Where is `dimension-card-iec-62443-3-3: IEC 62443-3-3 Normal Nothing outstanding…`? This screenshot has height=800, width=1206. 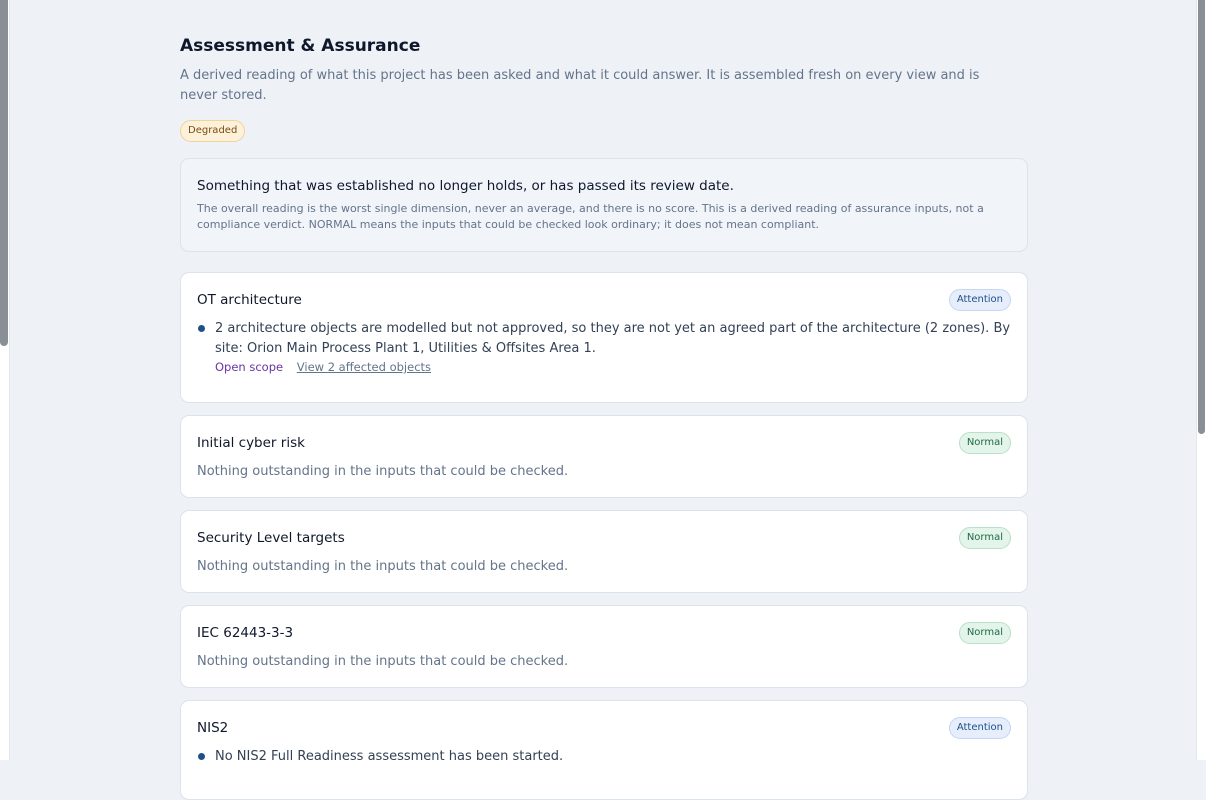 dimension-card-iec-62443-3-3: IEC 62443-3-3 Normal Nothing outstanding… is located at coordinates (604, 646).